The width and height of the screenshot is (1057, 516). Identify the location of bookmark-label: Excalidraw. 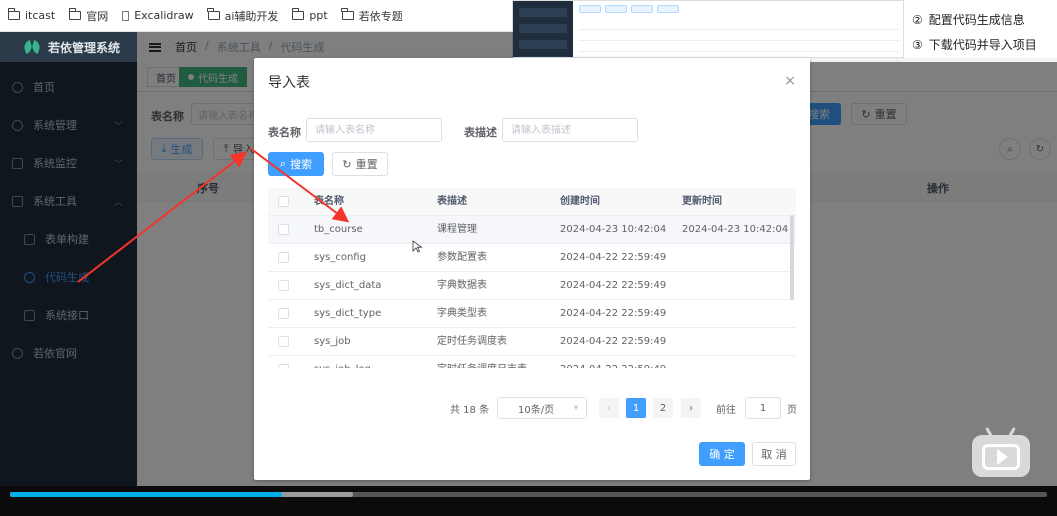
(164, 15).